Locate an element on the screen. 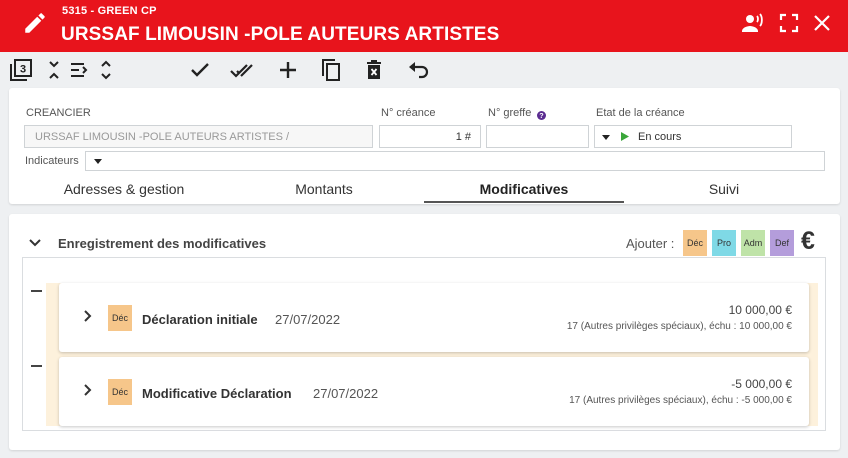 This screenshot has width=848, height=458. num-greffe-field is located at coordinates (537, 136).